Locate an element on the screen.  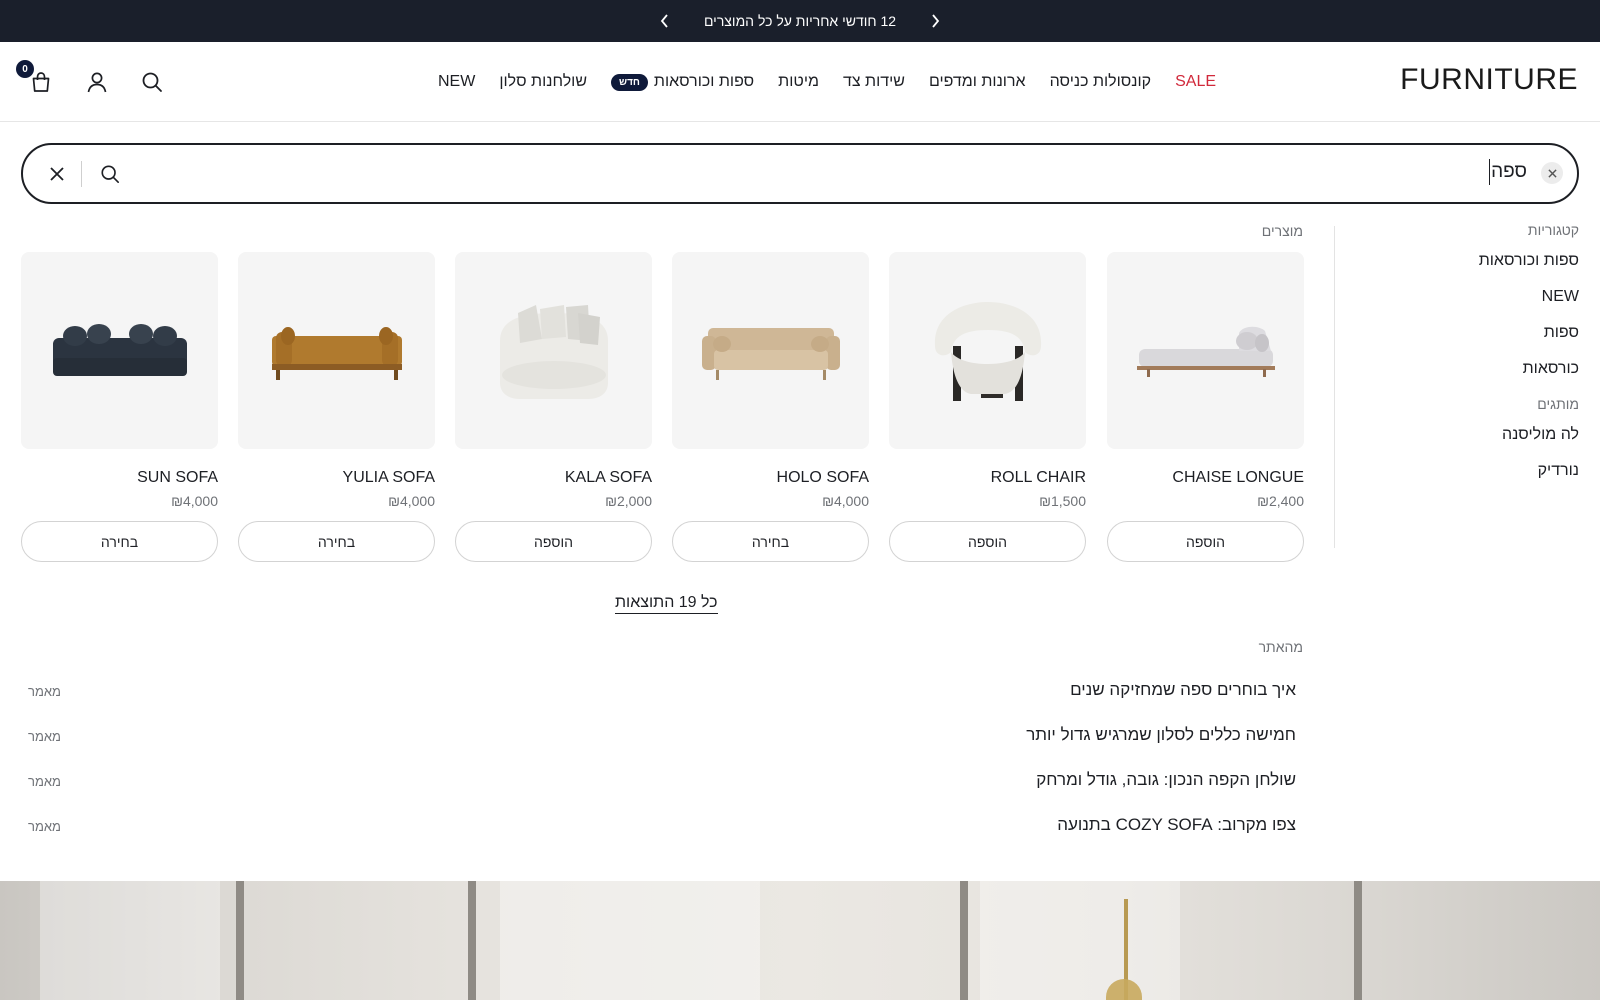
nav-item-sofas-armchairs: ספות וכורסאות חדש is located at coordinates (682, 82).